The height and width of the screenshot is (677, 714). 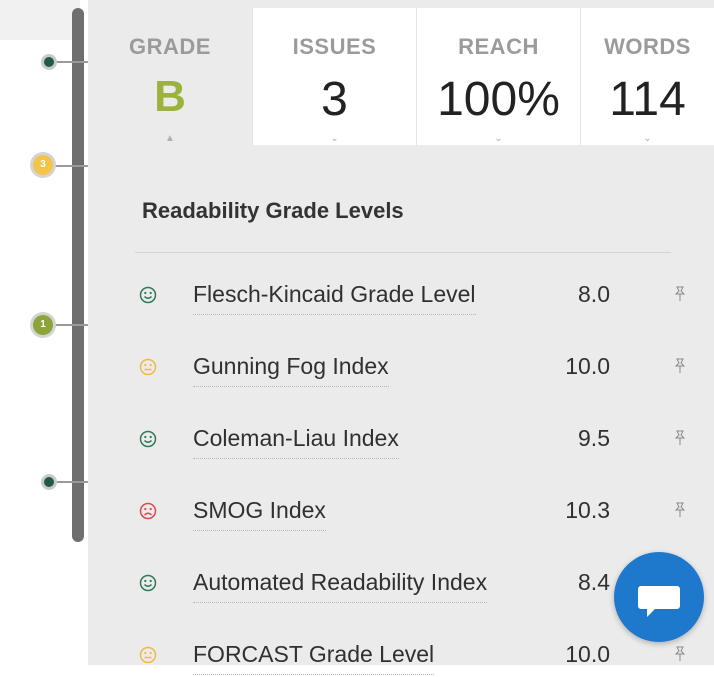 What do you see at coordinates (357, 513) in the screenshot?
I see `readability-row: SMOG Index 10.3` at bounding box center [357, 513].